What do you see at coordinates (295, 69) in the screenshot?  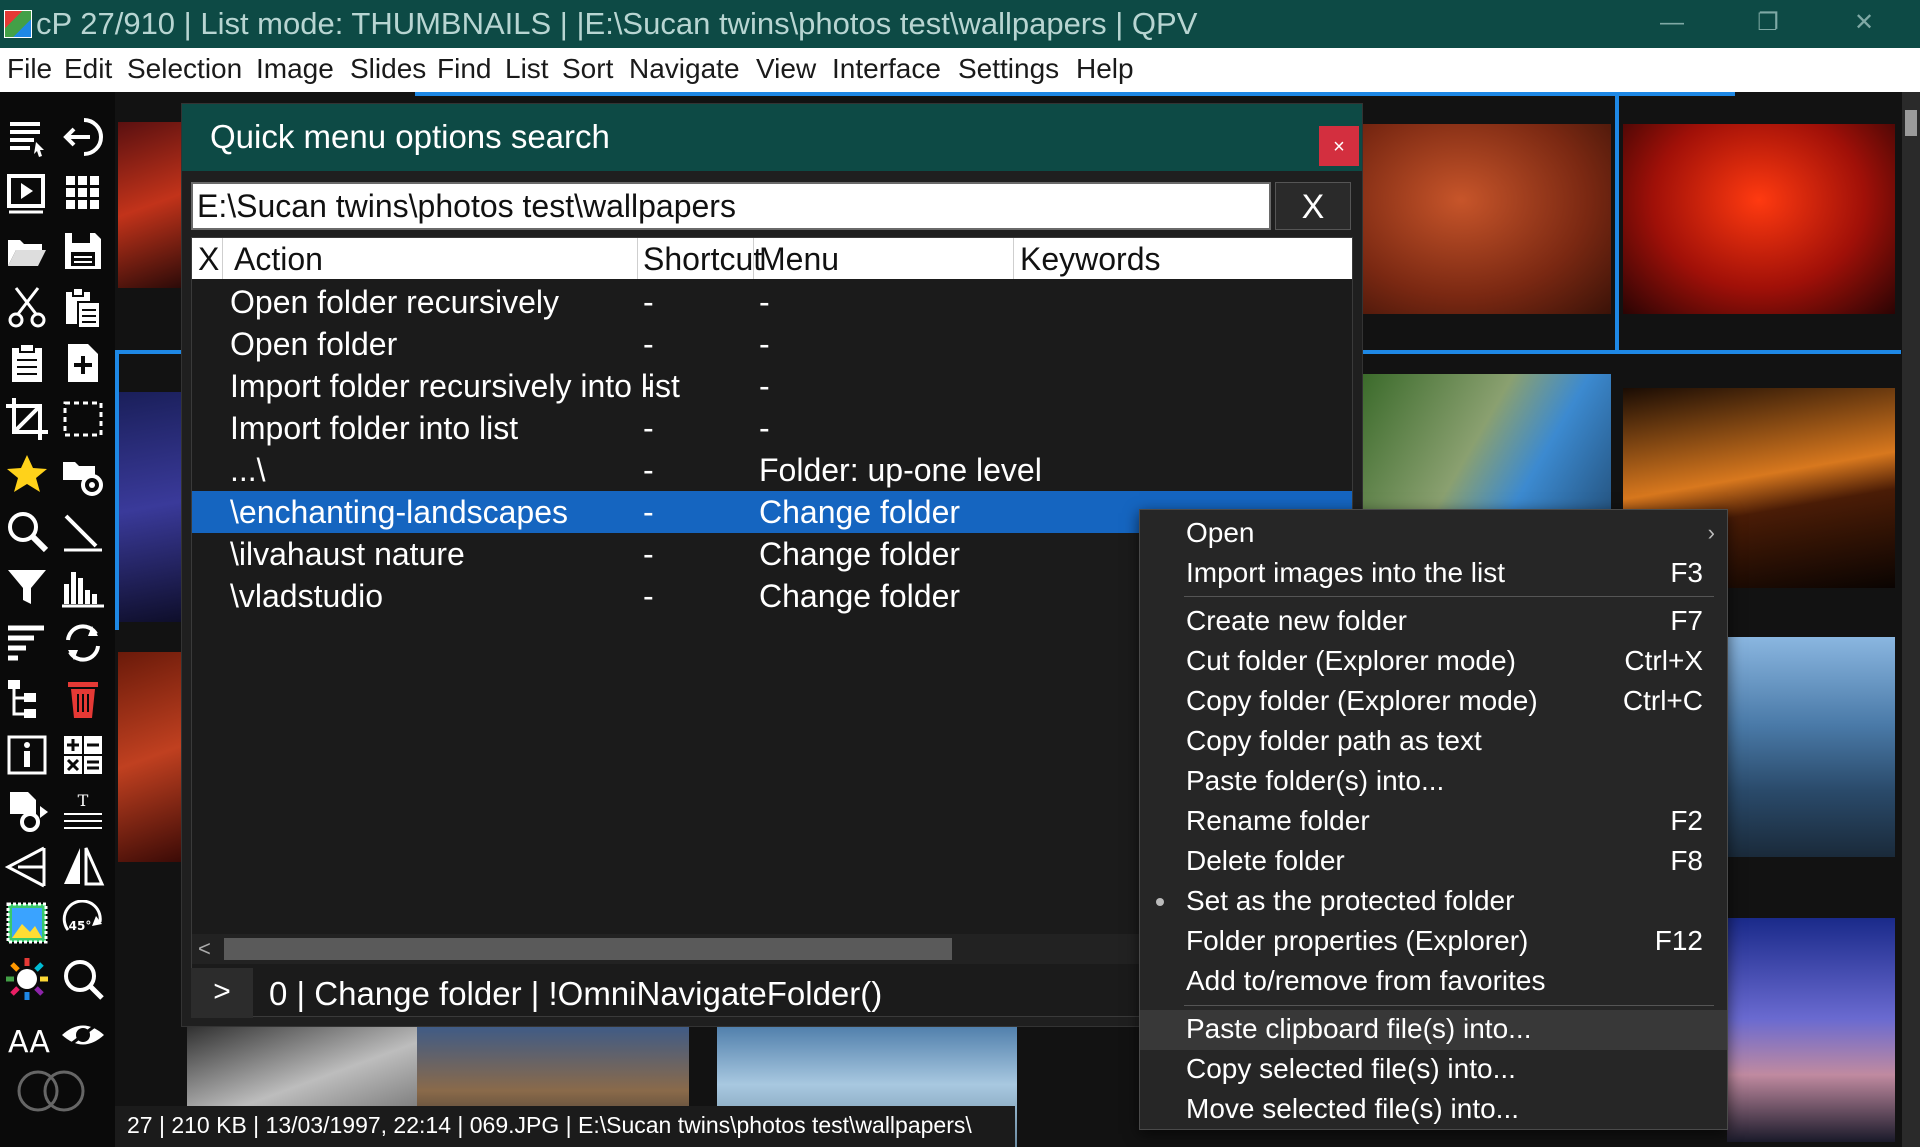 I see `menu-image: Image` at bounding box center [295, 69].